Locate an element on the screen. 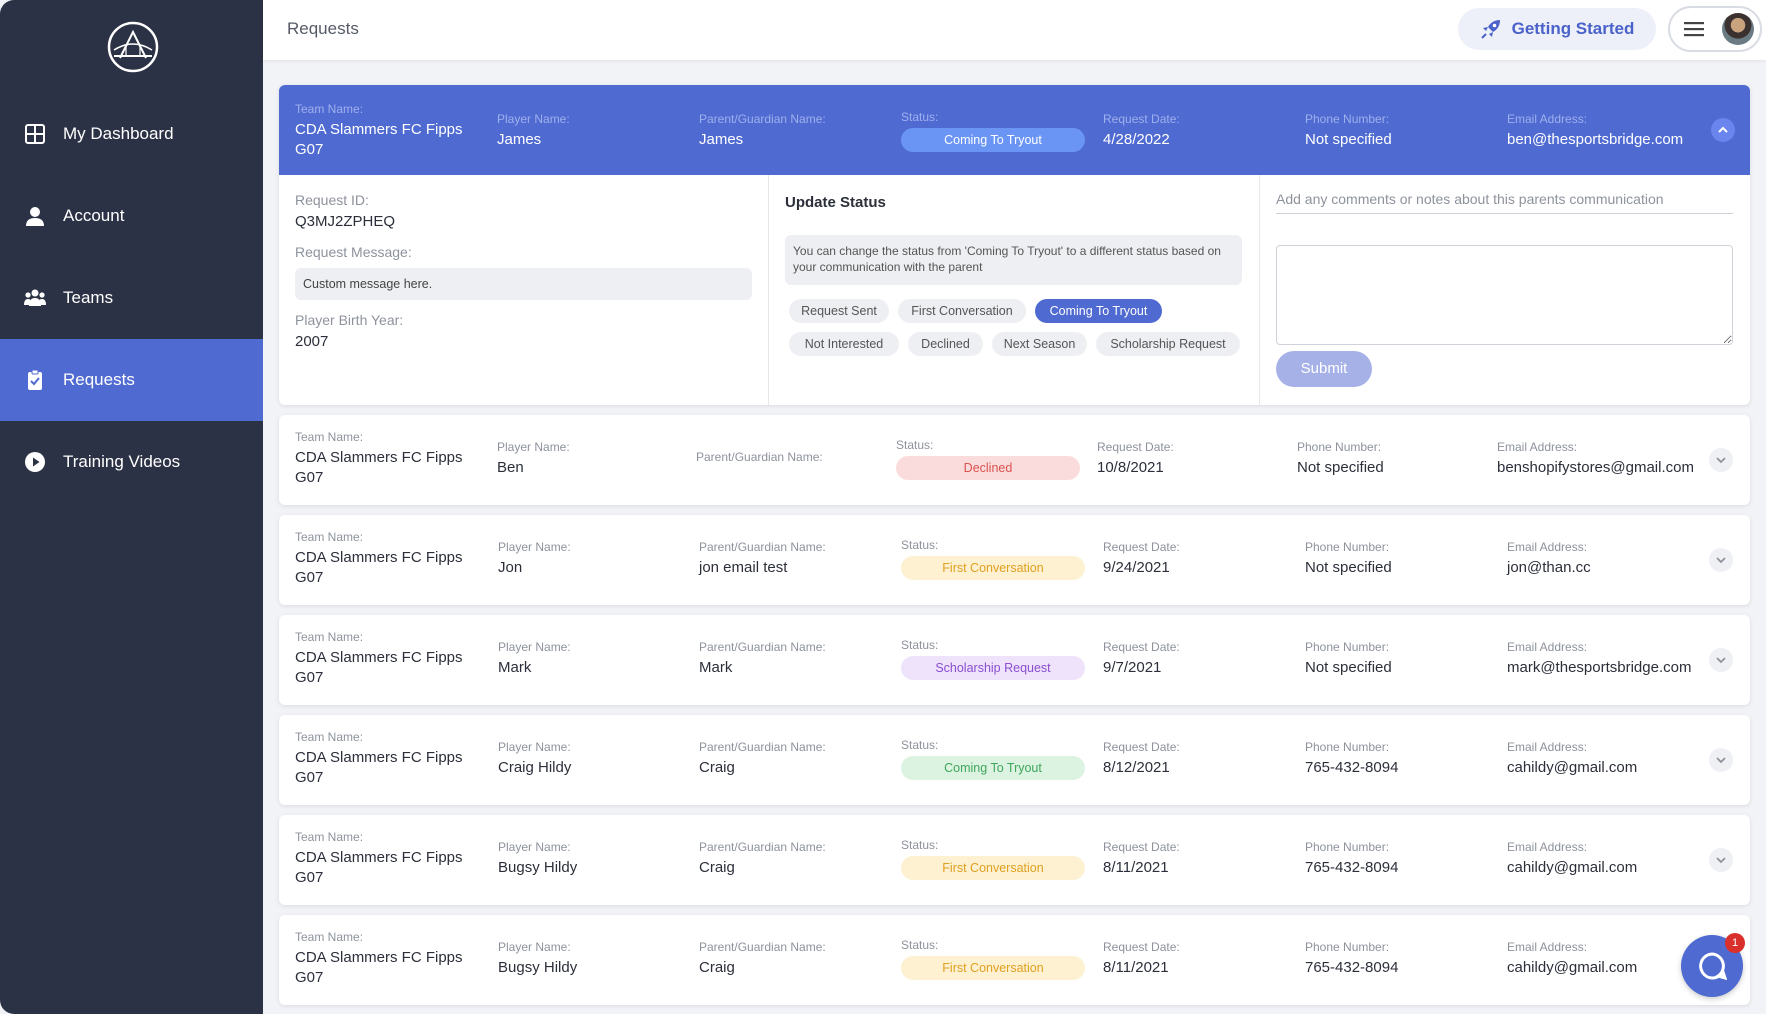 Image resolution: width=1766 pixels, height=1014 pixels. parent-label: Parent/Guardian Name: is located at coordinates (762, 847).